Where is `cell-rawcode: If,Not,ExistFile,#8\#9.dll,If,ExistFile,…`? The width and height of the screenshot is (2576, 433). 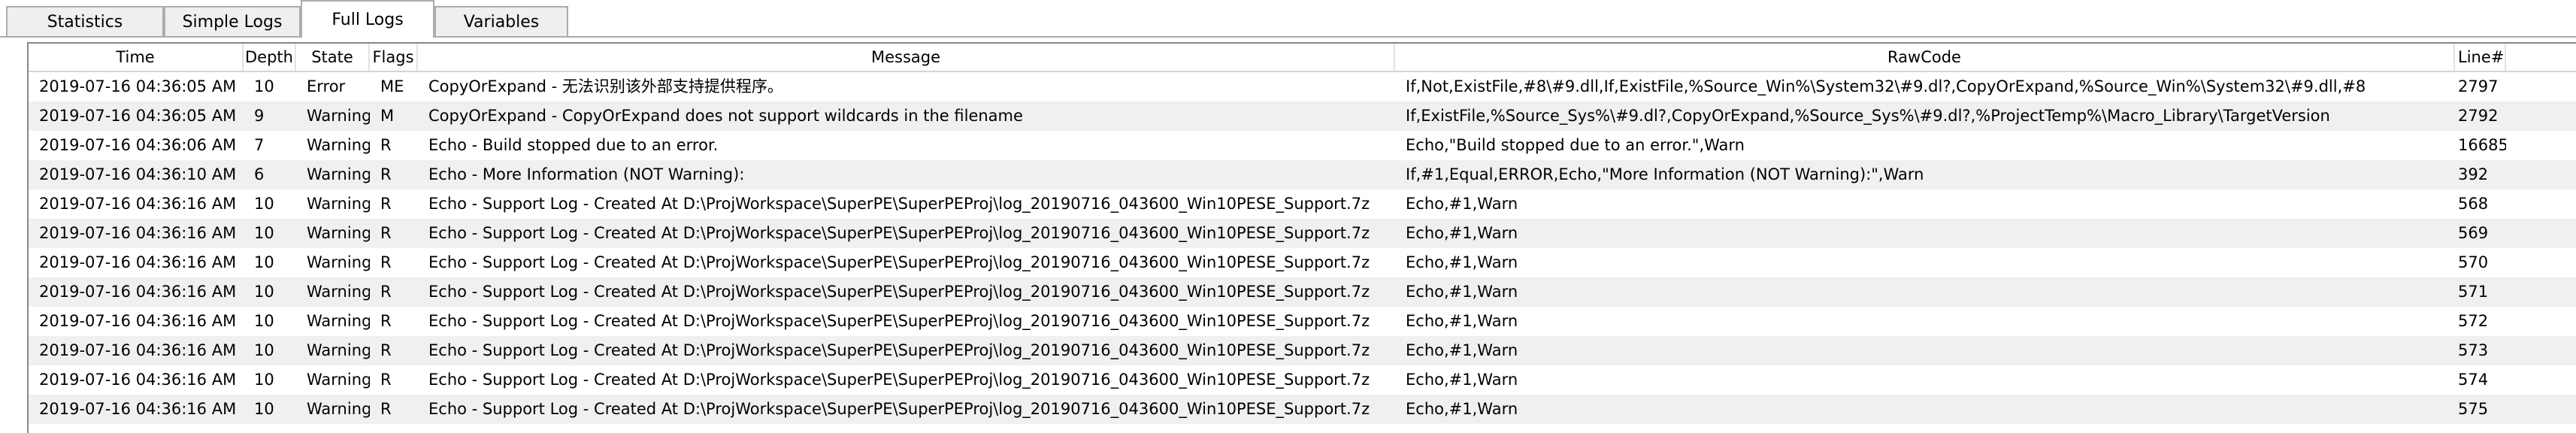 cell-rawcode: If,Not,ExistFile,#8\#9.dll,If,ExistFile,… is located at coordinates (1886, 86).